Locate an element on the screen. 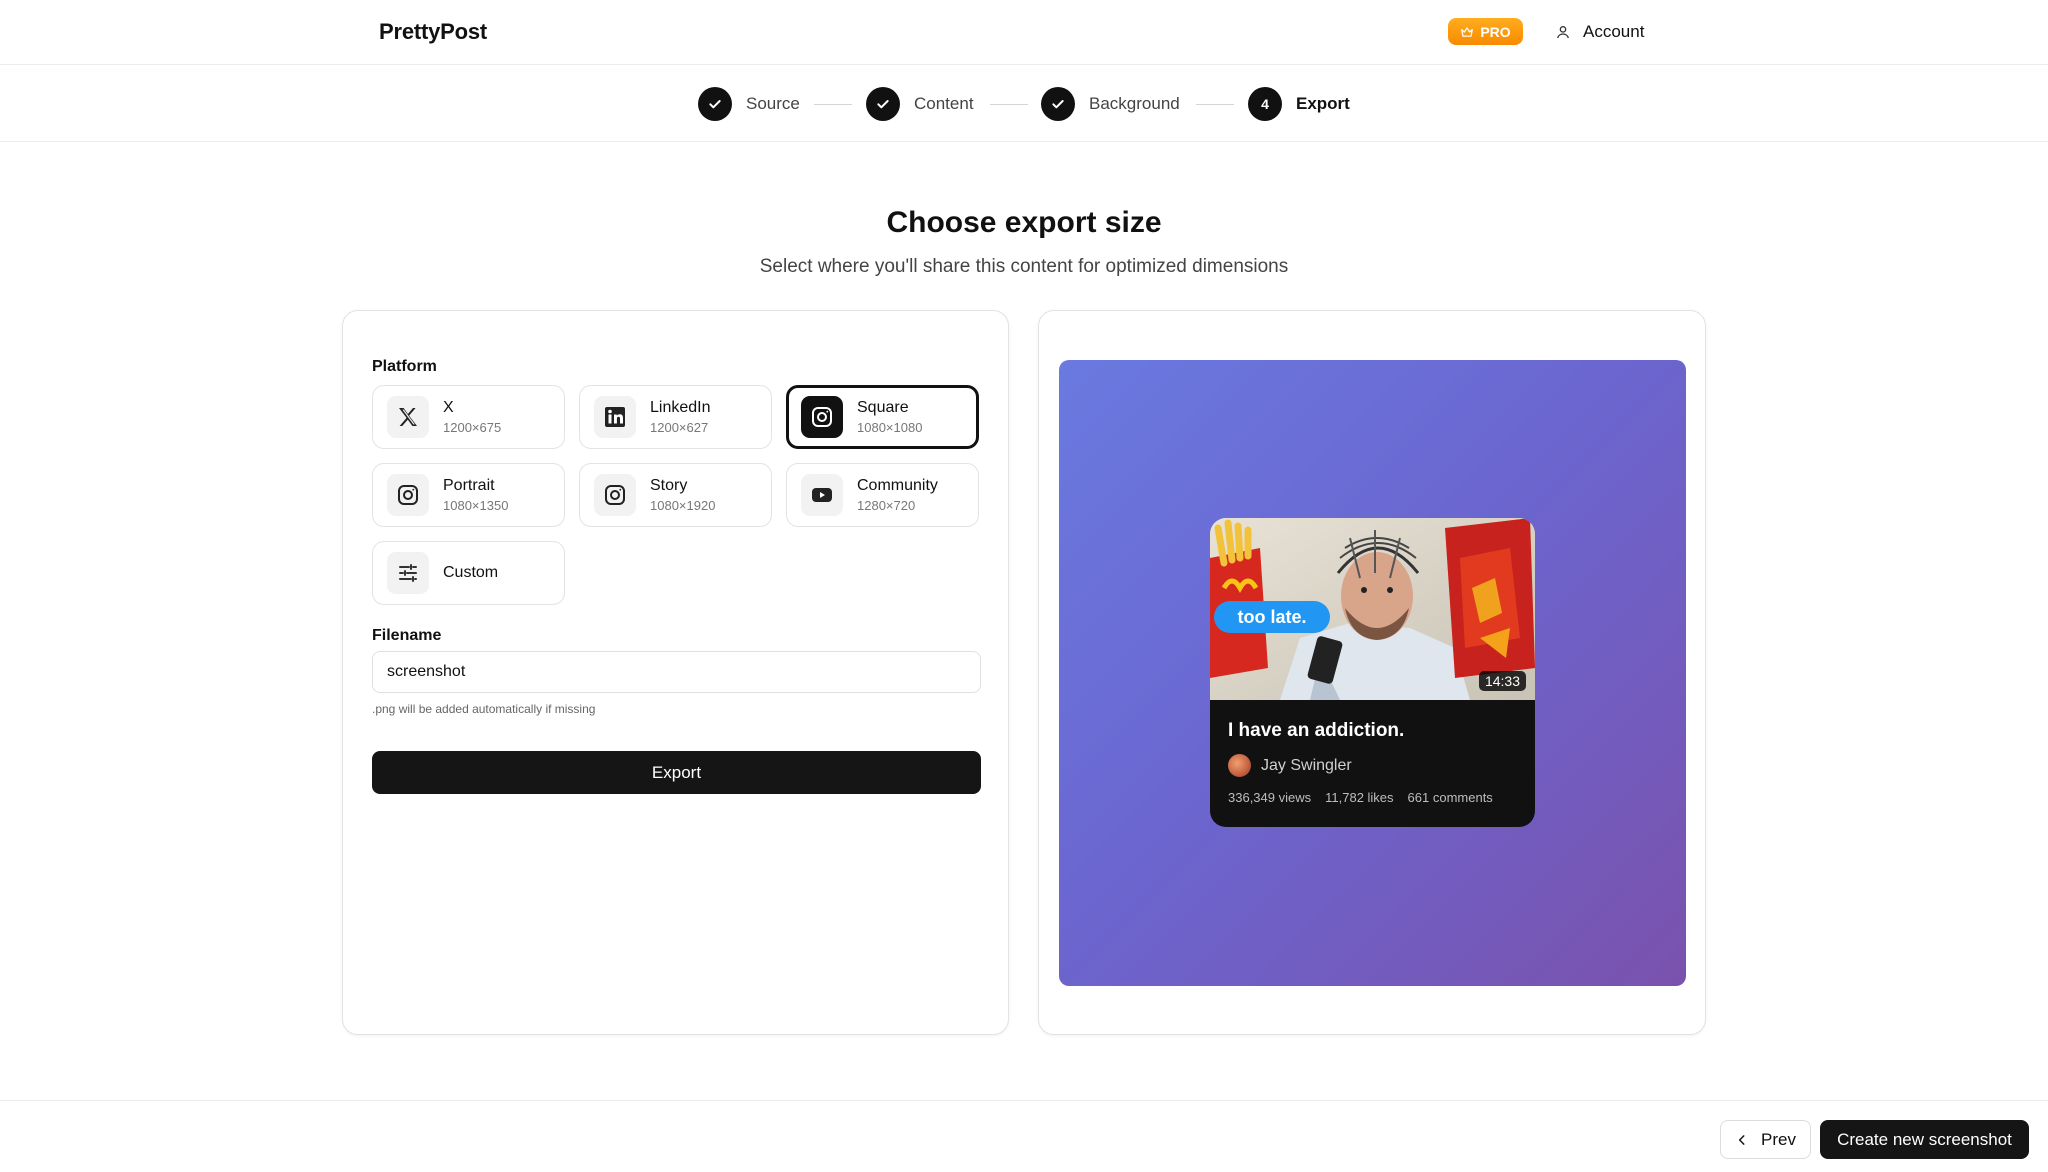 The height and width of the screenshot is (1172, 2048). step-background: Background is located at coordinates (1110, 104).